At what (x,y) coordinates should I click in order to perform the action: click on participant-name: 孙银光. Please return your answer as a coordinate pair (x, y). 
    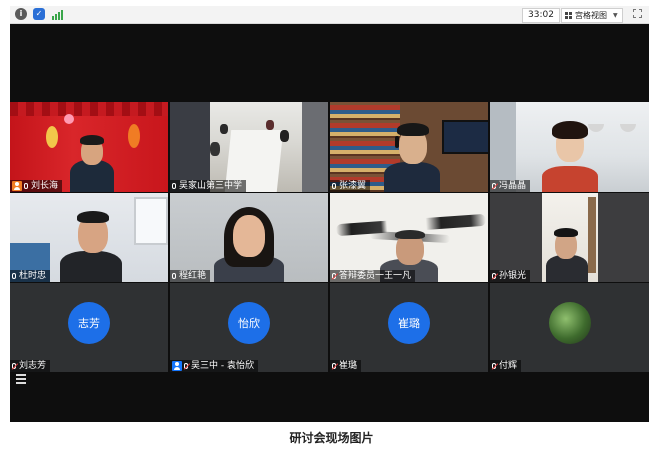
    Looking at the image, I should click on (513, 276).